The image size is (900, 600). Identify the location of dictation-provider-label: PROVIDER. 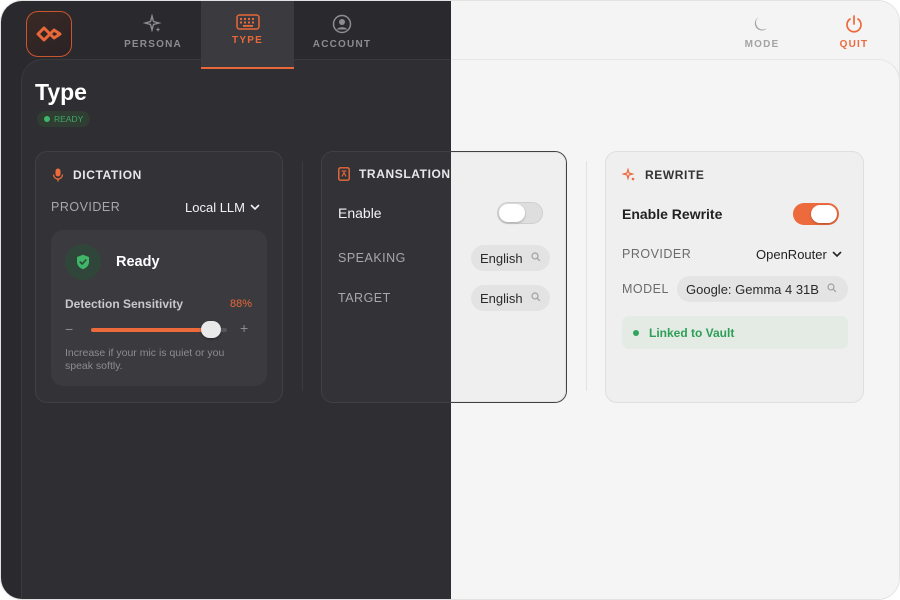
(86, 207).